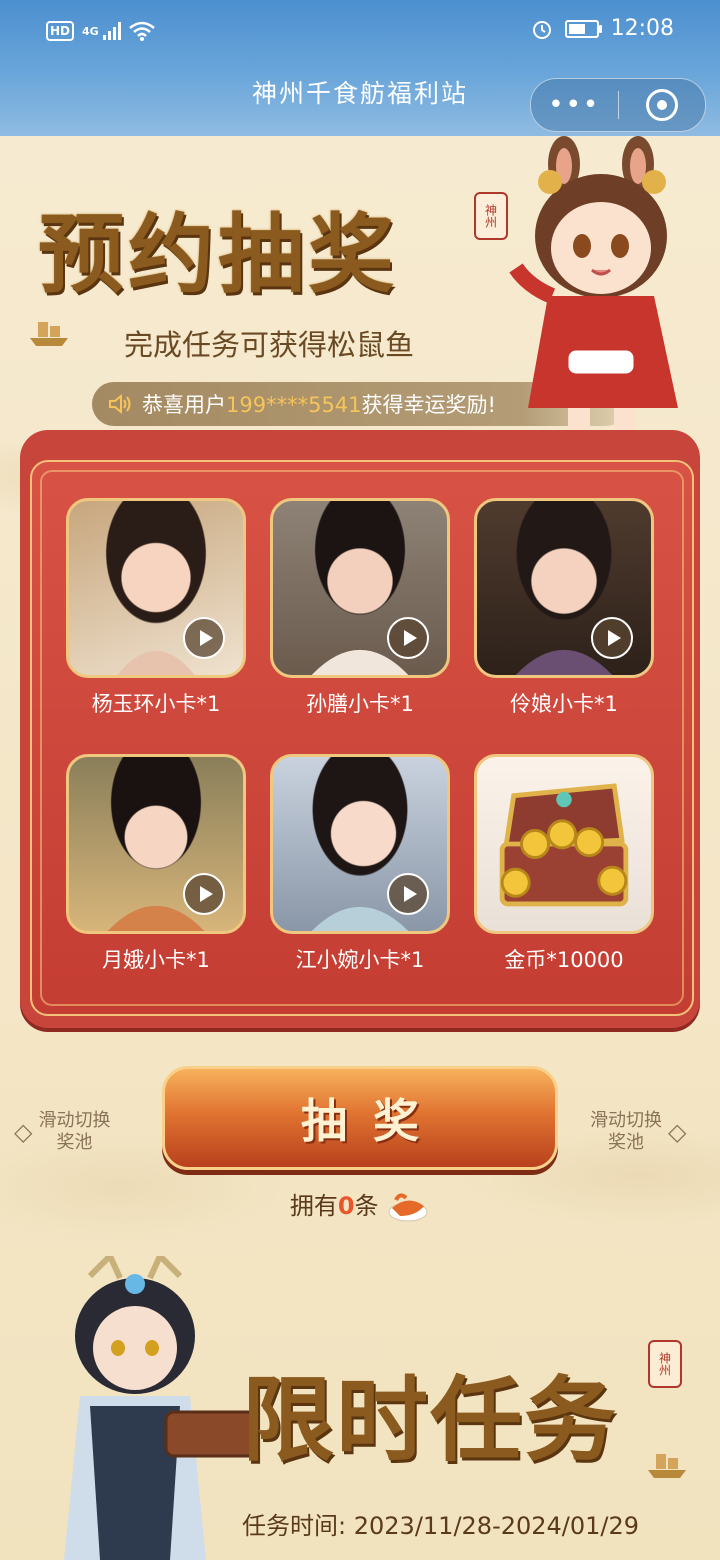 The width and height of the screenshot is (720, 1560). I want to click on prize-name: 月娥小卡*1, so click(156, 960).